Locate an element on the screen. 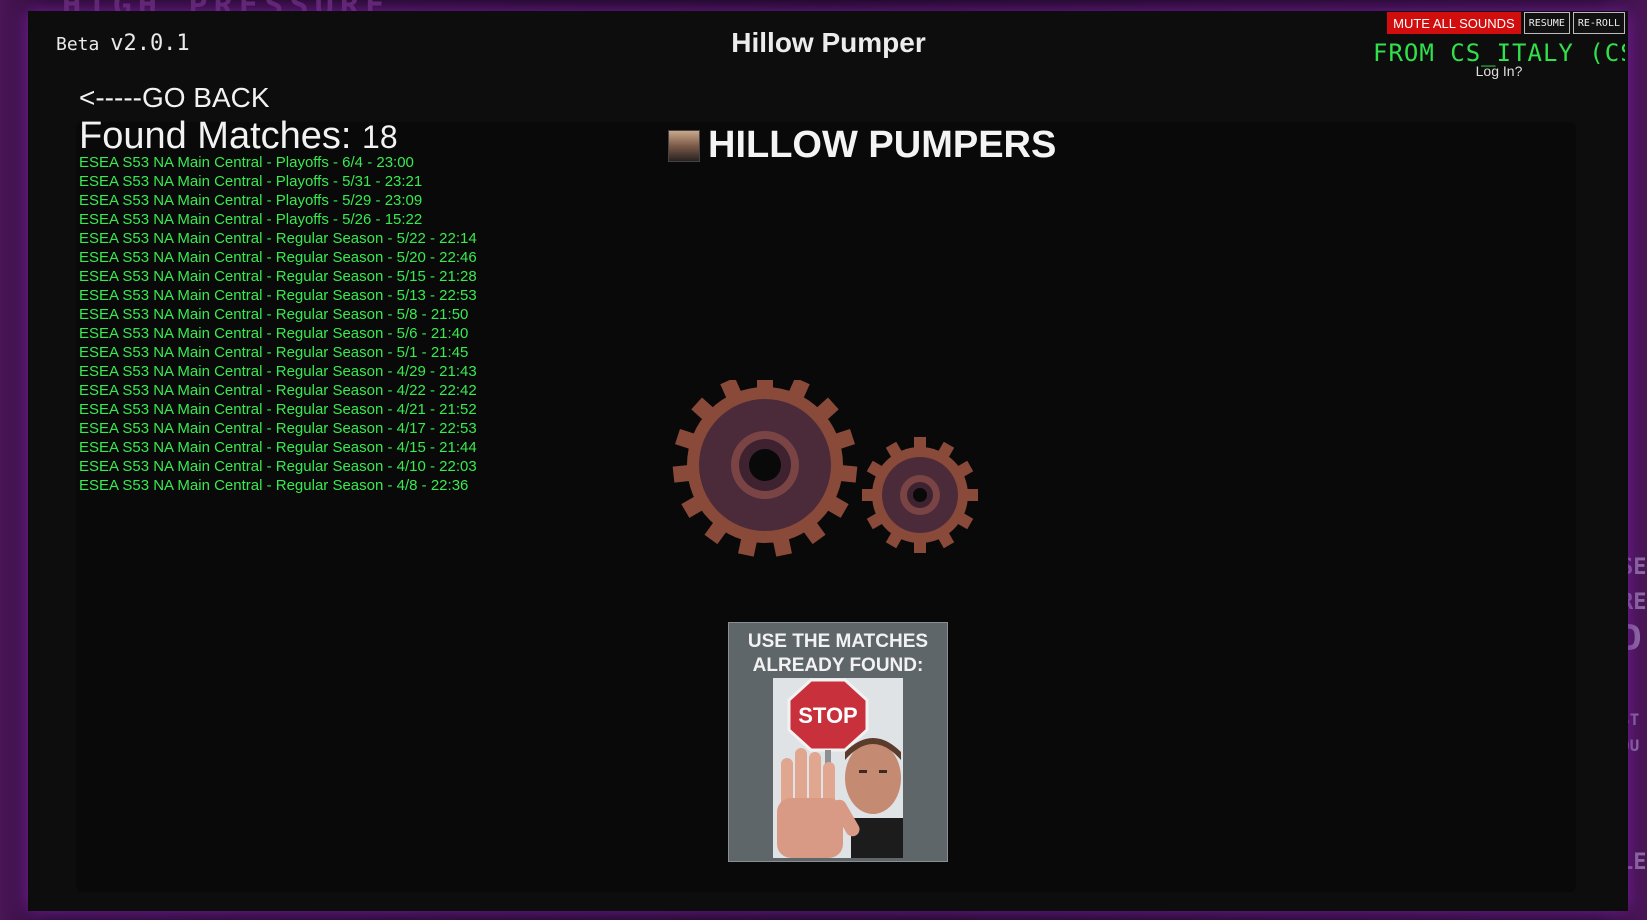 The image size is (1647, 920). stop-caption-line: USE THE MATCHES is located at coordinates (838, 641).